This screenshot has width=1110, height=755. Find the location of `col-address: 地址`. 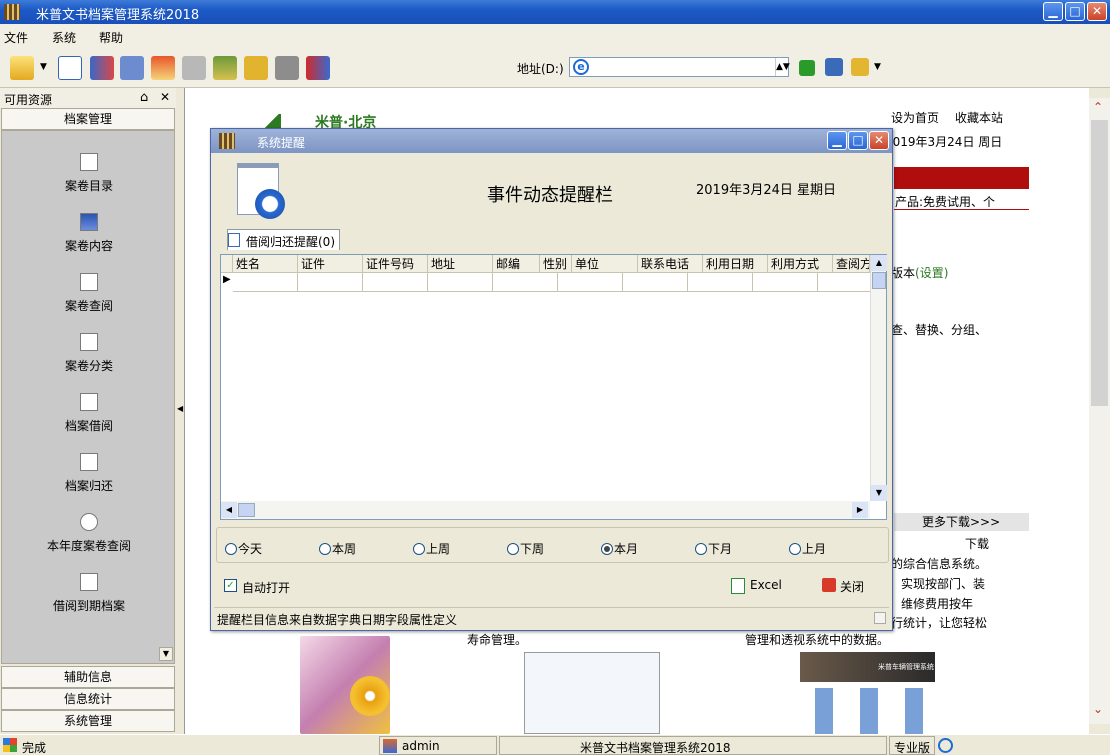

col-address: 地址 is located at coordinates (460, 264).